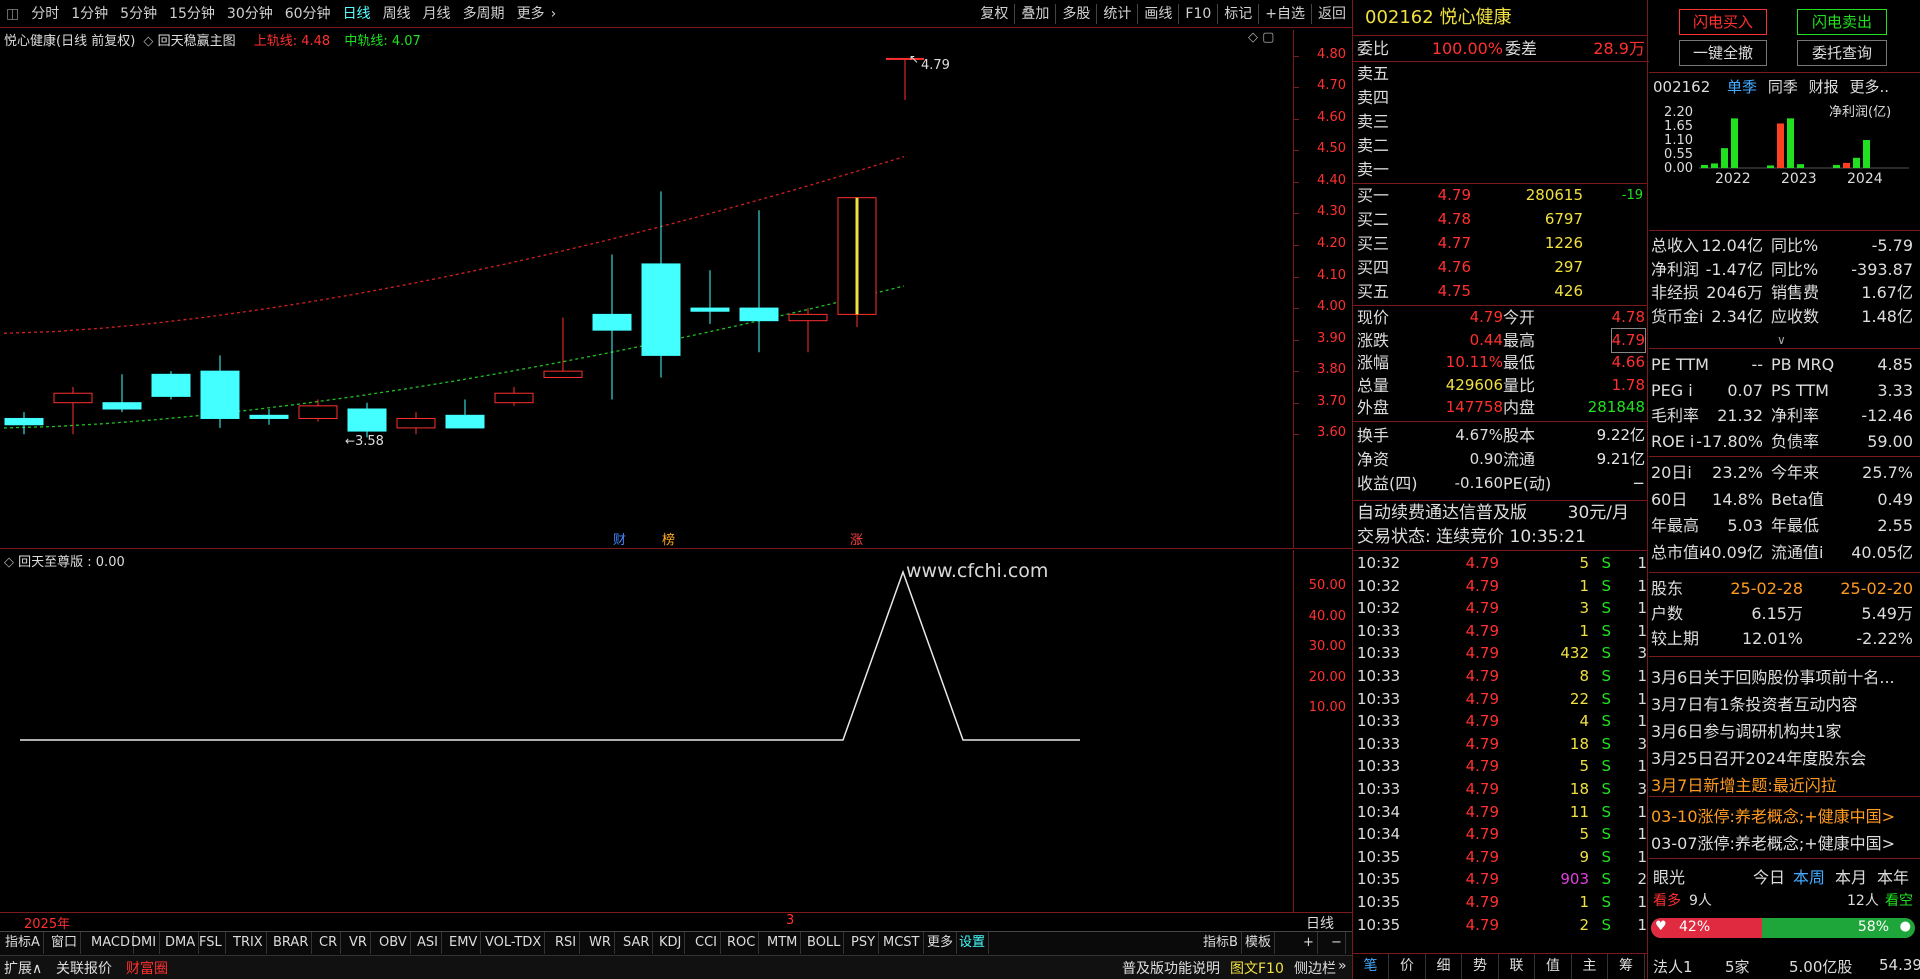 This screenshot has height=979, width=1920. What do you see at coordinates (1117, 14) in the screenshot?
I see `stats-button: 统计` at bounding box center [1117, 14].